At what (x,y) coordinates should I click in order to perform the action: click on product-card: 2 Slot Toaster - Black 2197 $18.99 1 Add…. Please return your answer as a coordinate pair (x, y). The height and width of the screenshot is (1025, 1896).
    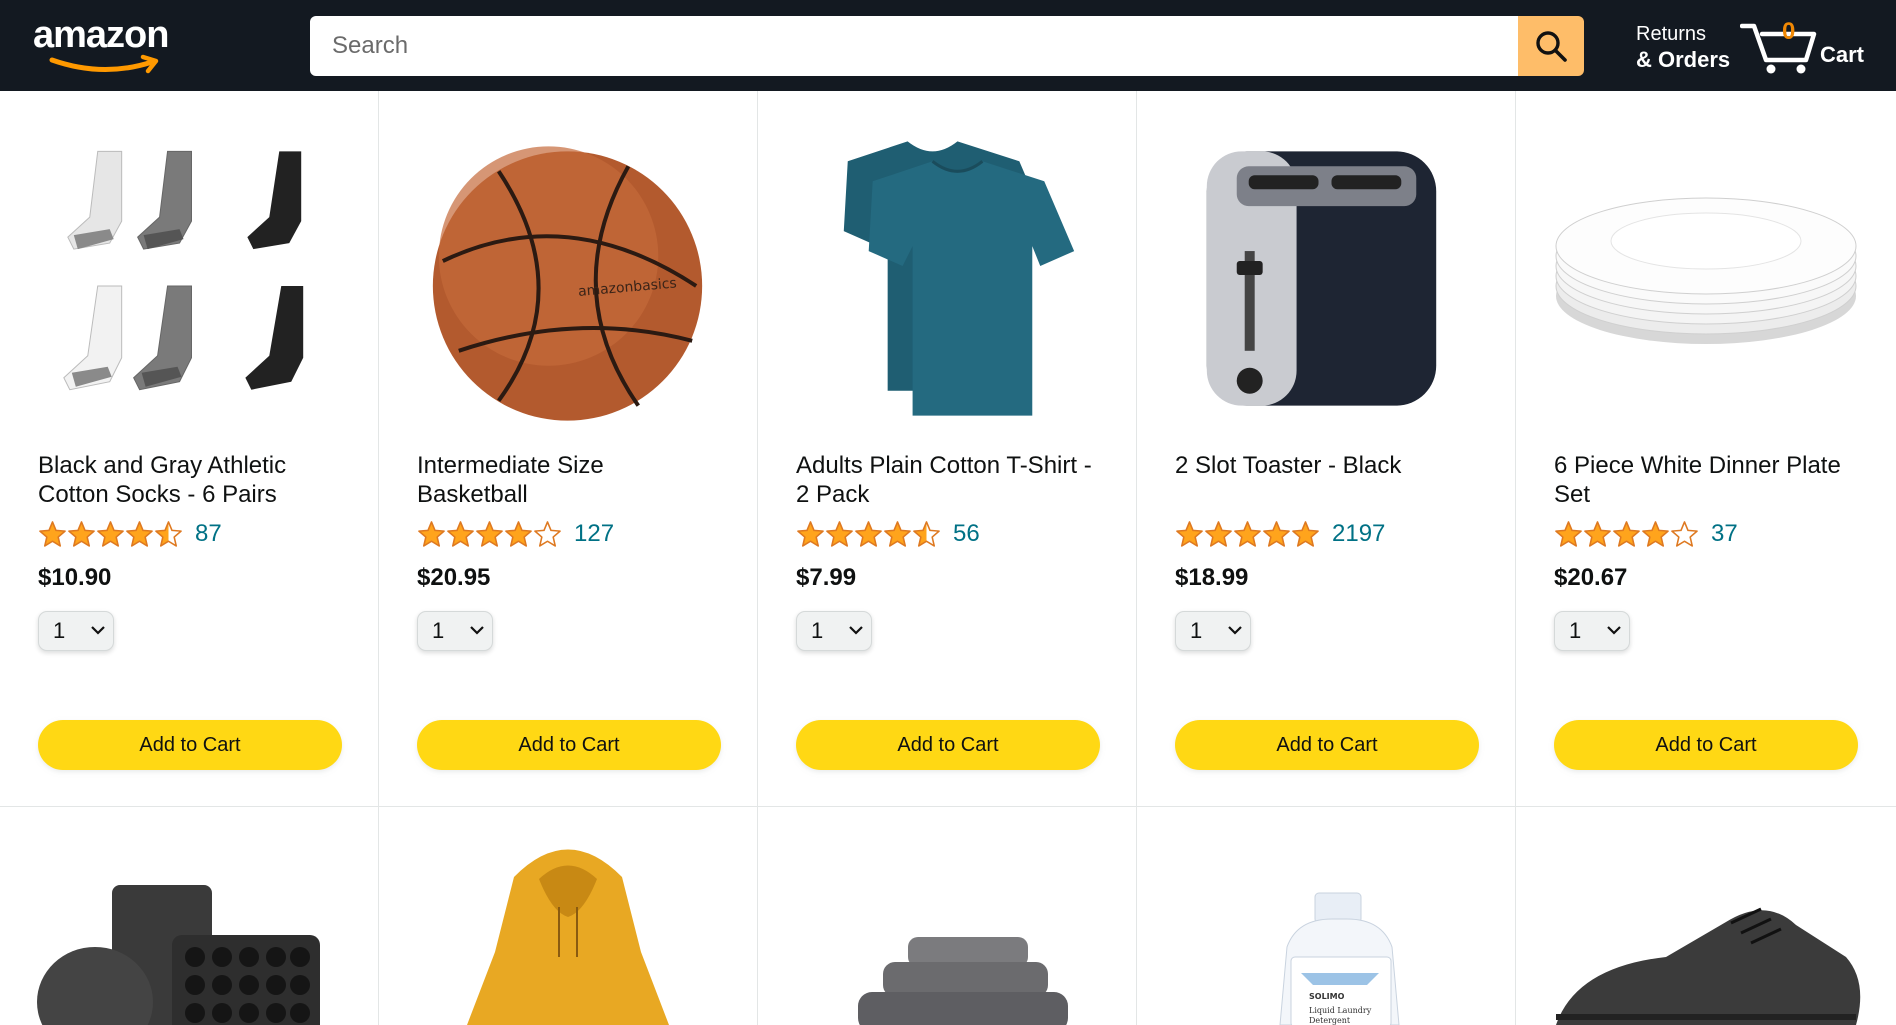
    Looking at the image, I should click on (1326, 449).